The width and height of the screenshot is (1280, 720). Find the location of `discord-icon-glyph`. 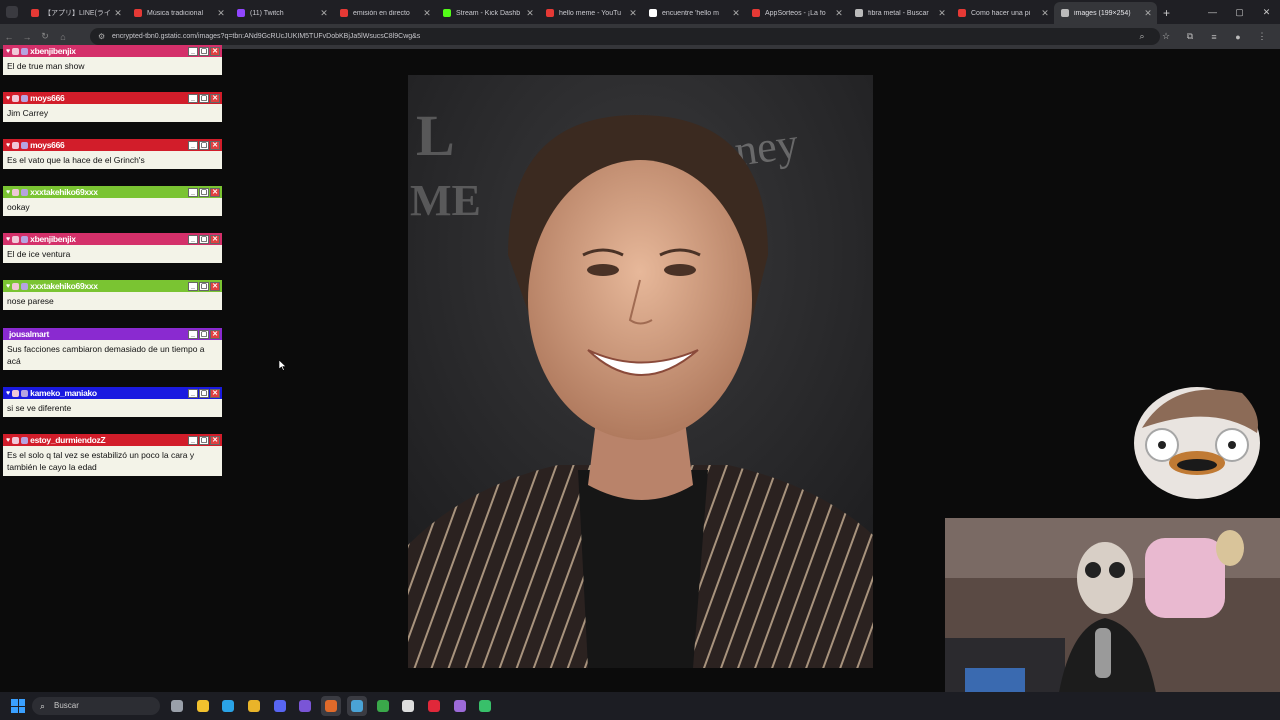

discord-icon-glyph is located at coordinates (279, 706).